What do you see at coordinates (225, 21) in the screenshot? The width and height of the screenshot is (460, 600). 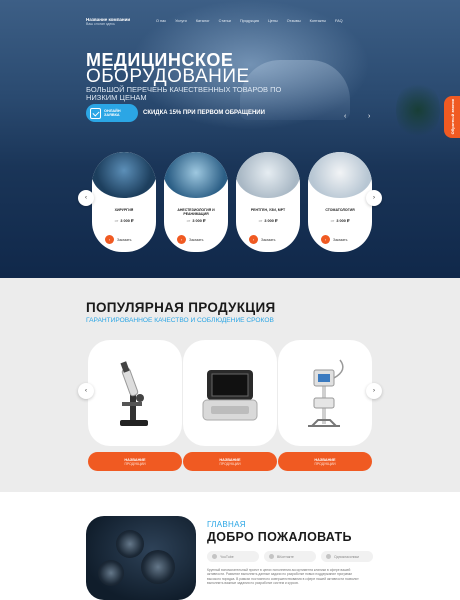 I see `nav-item-articles: Статьи` at bounding box center [225, 21].